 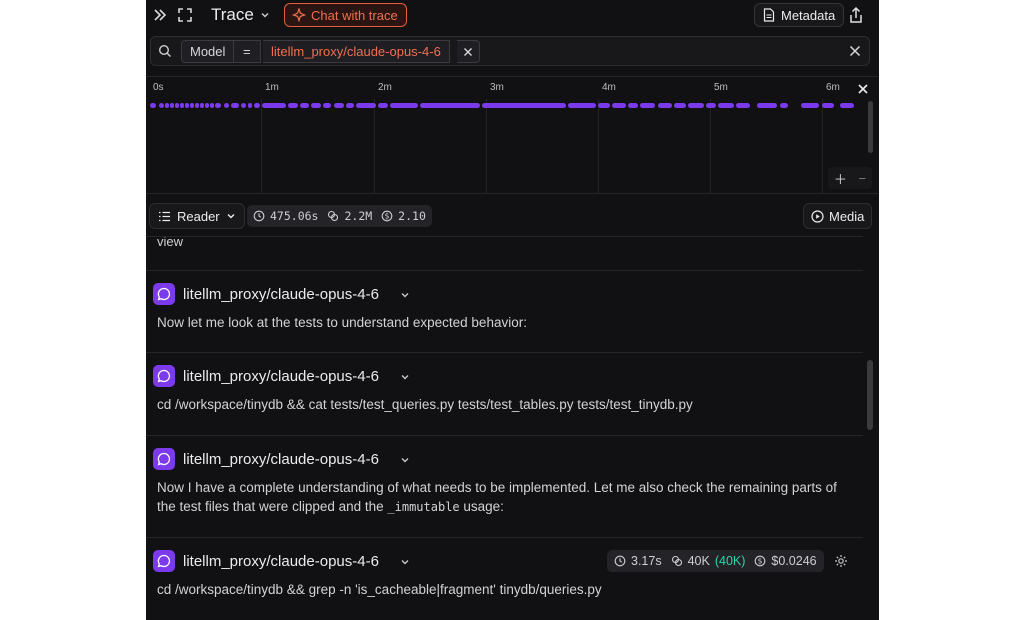 What do you see at coordinates (646, 561) in the screenshot?
I see `message-duration: 3.17s` at bounding box center [646, 561].